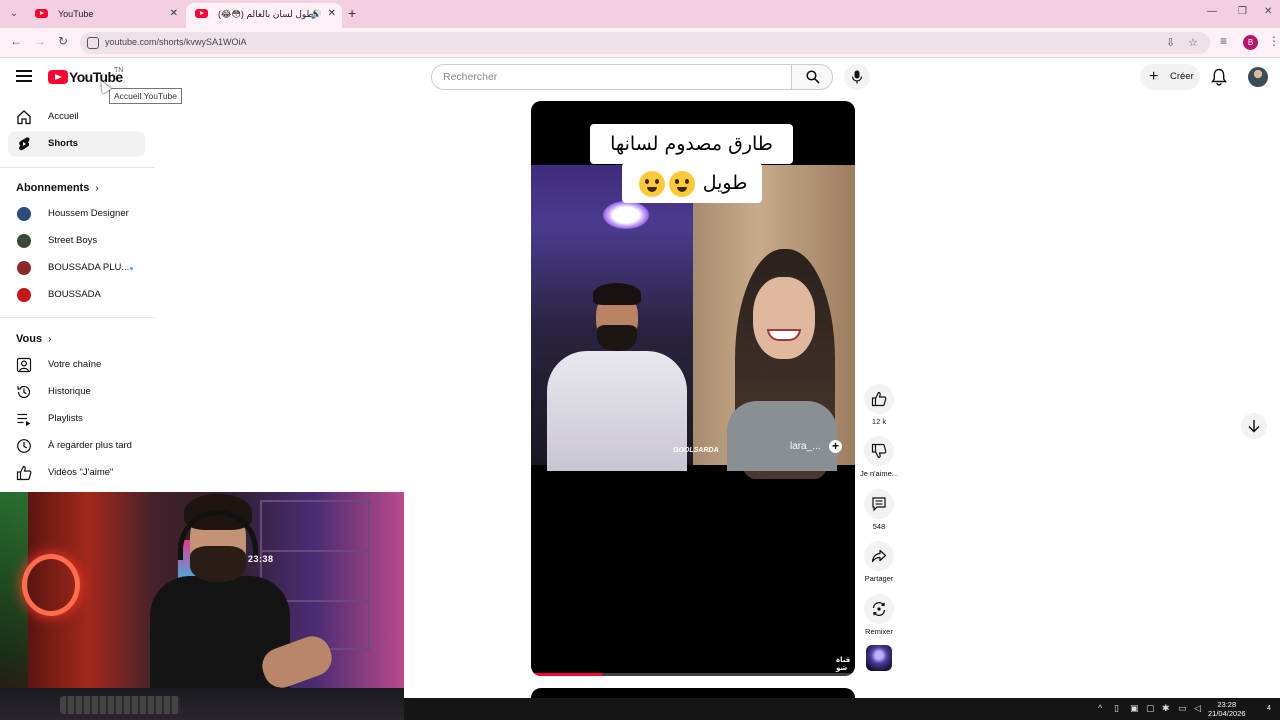  I want to click on address-bar: youtube.com/shorts/kvwySA1WOiA ⇩ ☆, so click(645, 43).